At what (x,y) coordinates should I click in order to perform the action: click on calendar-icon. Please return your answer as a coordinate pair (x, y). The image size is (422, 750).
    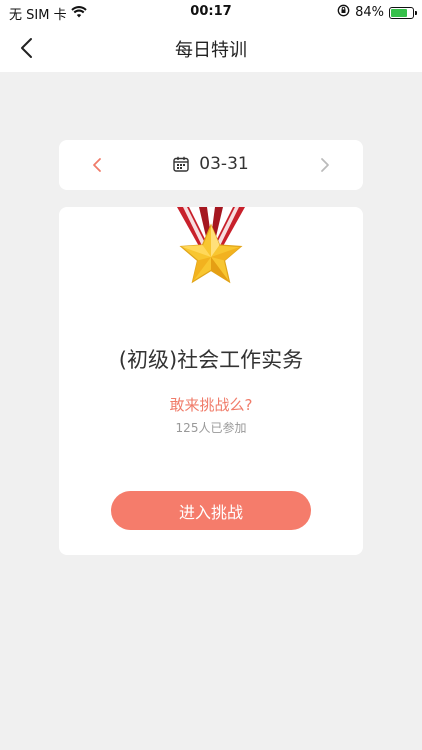
    Looking at the image, I should click on (181, 164).